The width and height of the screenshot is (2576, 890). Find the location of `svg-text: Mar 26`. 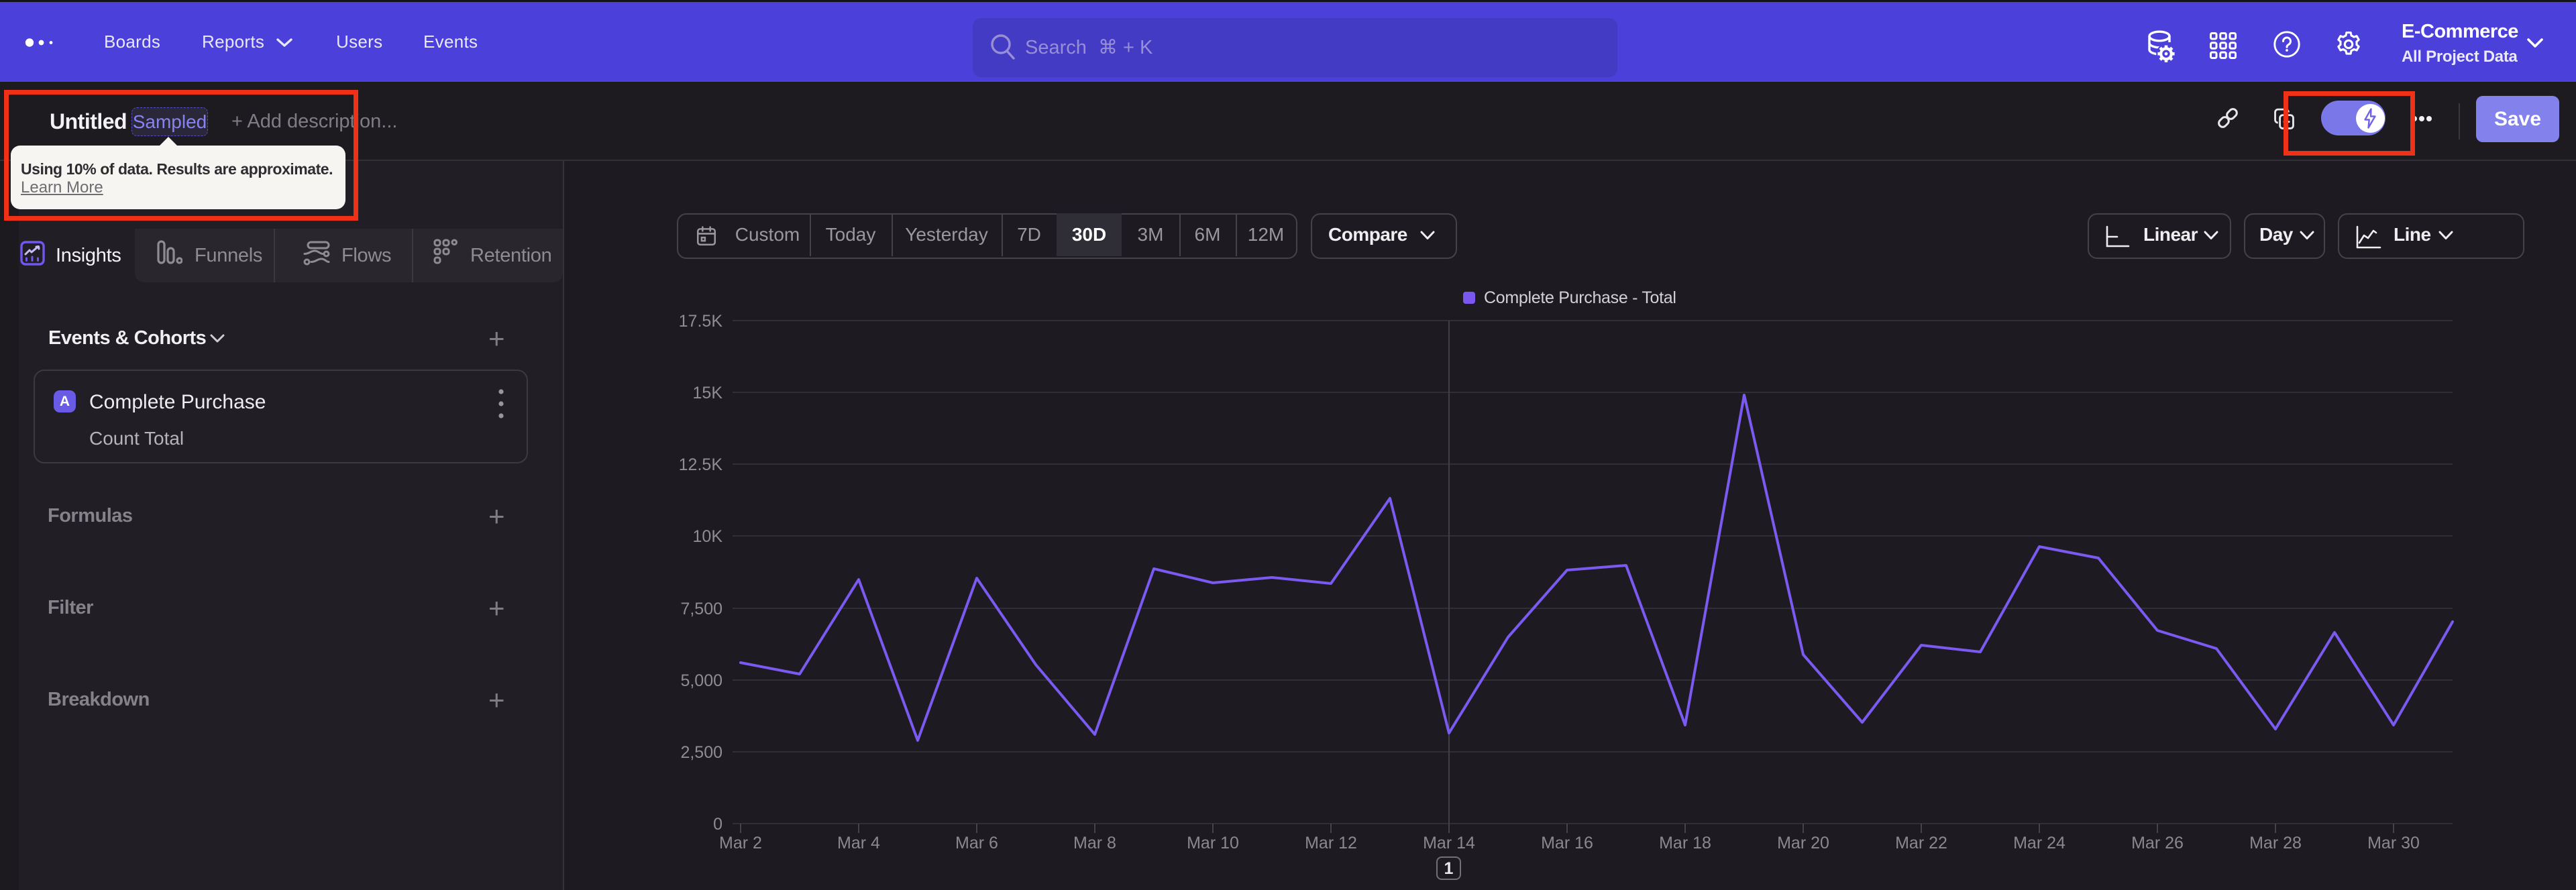

svg-text: Mar 26 is located at coordinates (2157, 843).